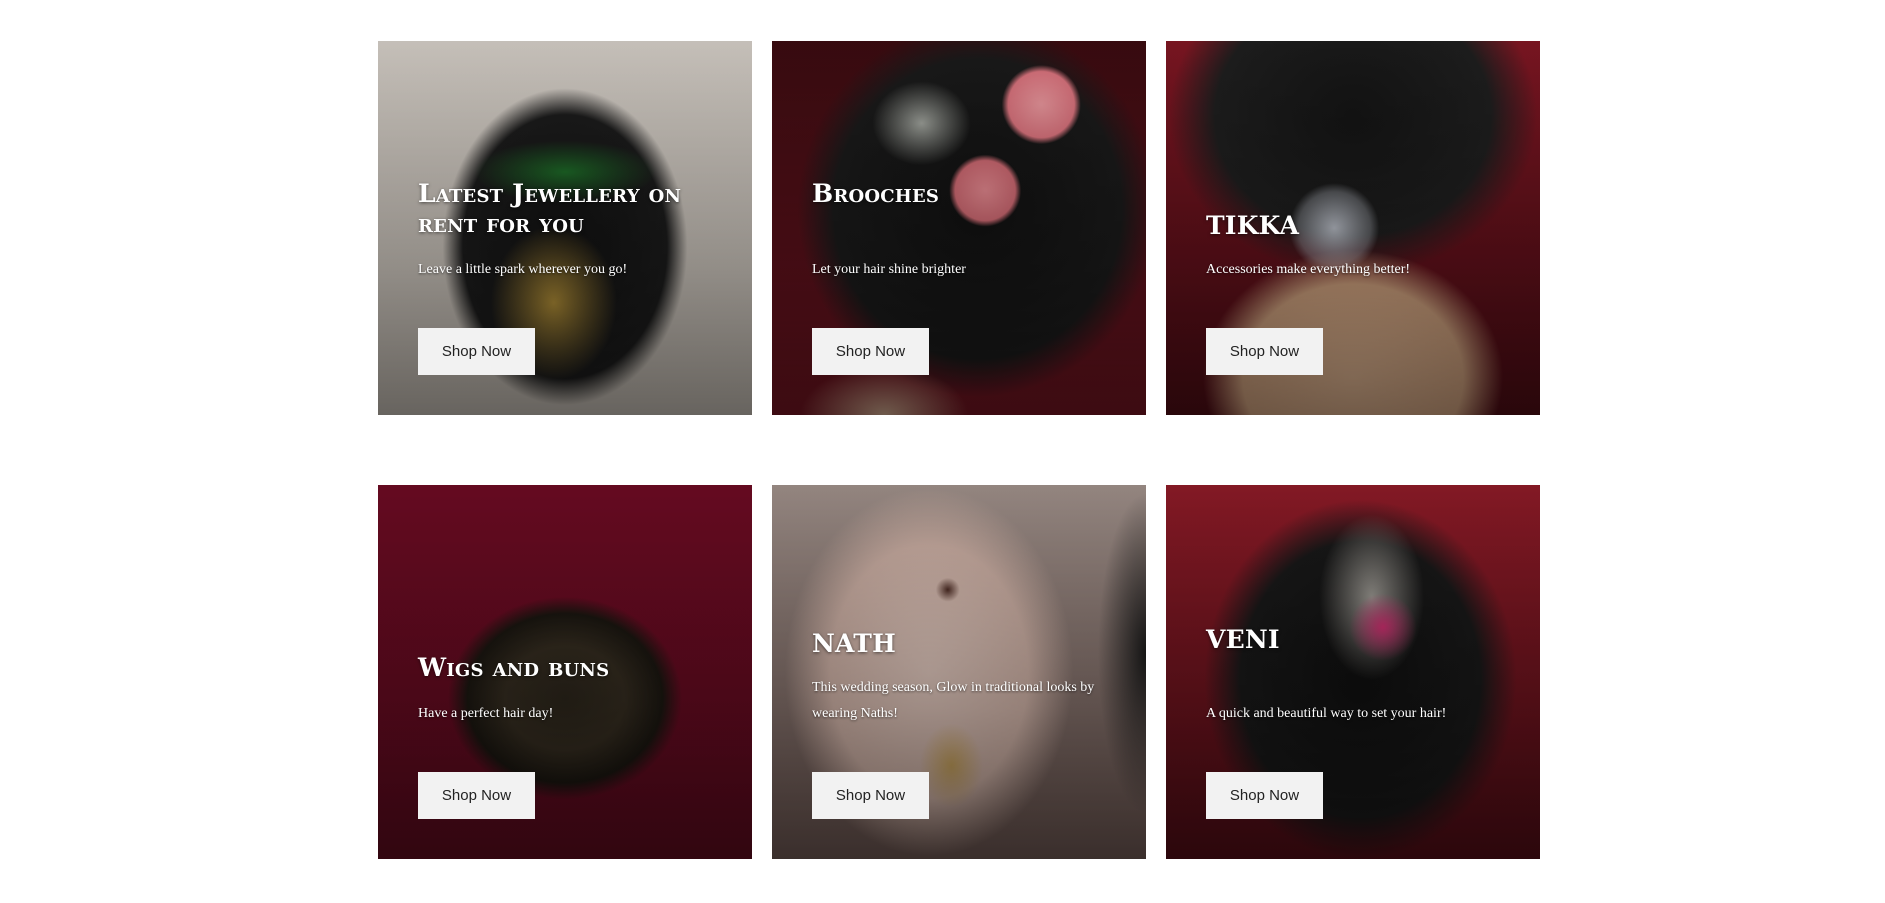 The height and width of the screenshot is (903, 1885). What do you see at coordinates (854, 643) in the screenshot?
I see `card-title: NATH` at bounding box center [854, 643].